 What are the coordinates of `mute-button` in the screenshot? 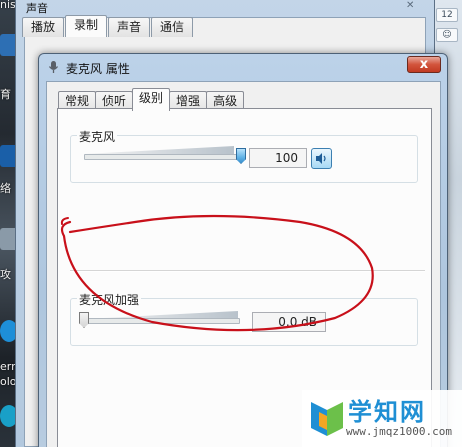 It's located at (321, 158).